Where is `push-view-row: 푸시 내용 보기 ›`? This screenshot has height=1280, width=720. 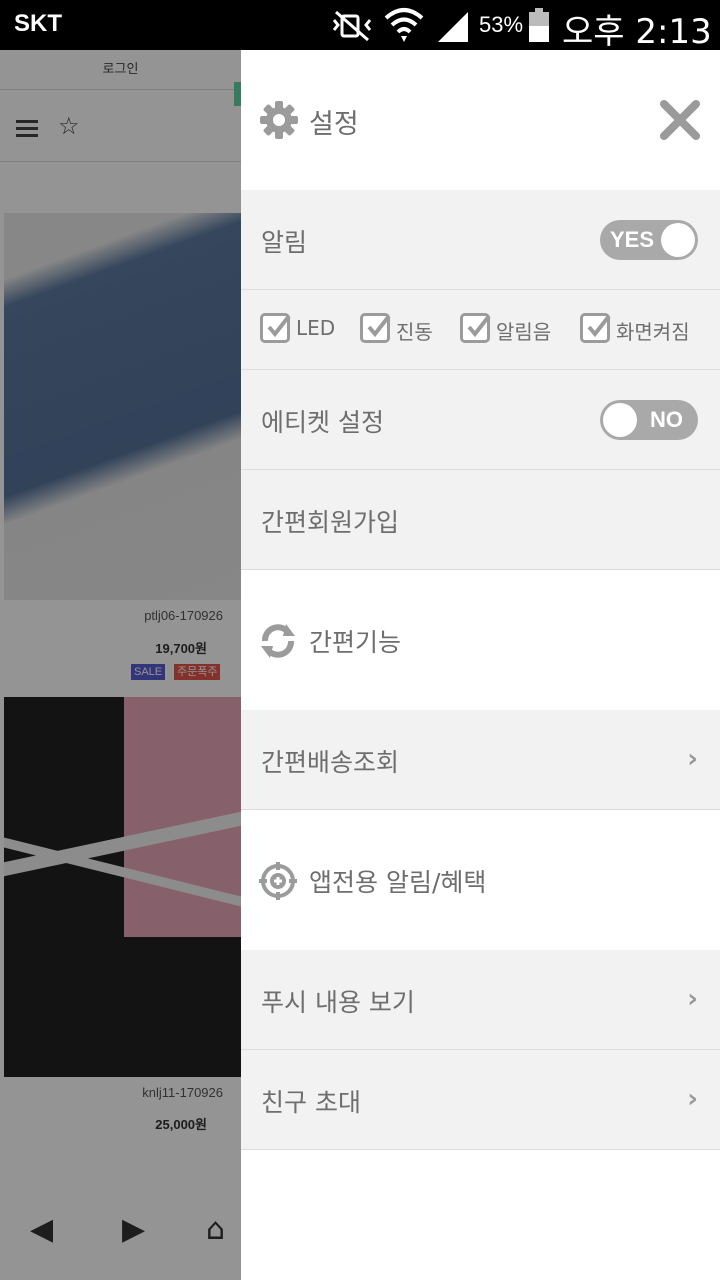
push-view-row: 푸시 내용 보기 › is located at coordinates (480, 1000).